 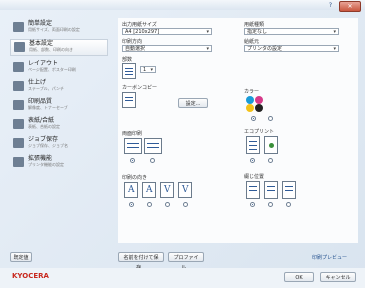 I want to click on paper-size-select: A4 [210x297], so click(x=167, y=32).